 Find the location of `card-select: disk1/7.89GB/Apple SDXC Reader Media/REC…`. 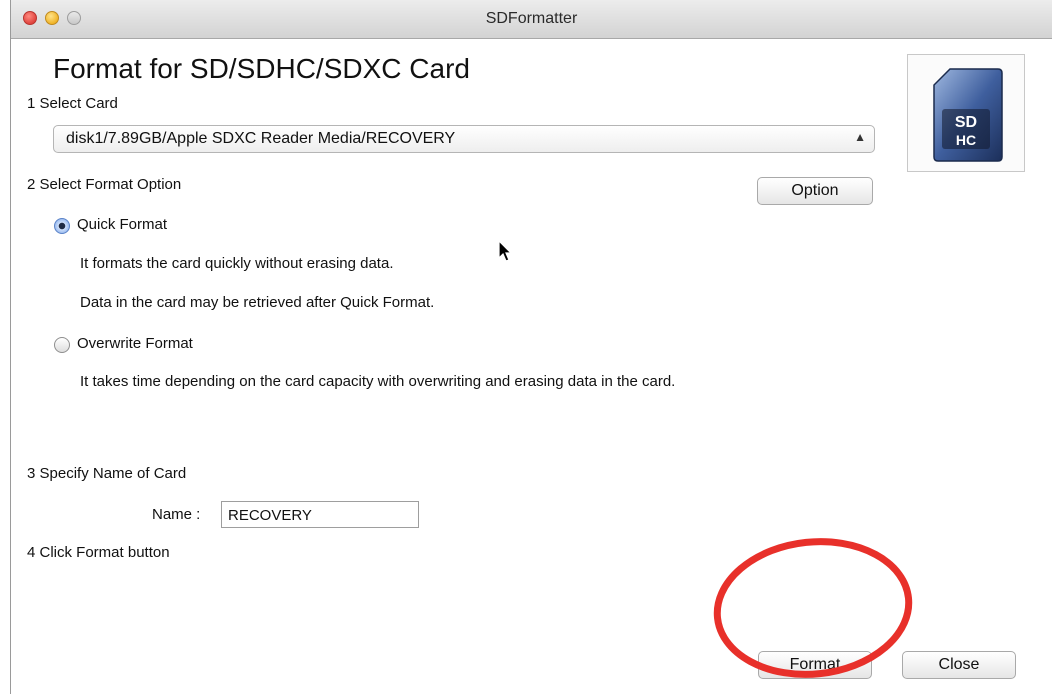

card-select: disk1/7.89GB/Apple SDXC Reader Media/REC… is located at coordinates (464, 139).